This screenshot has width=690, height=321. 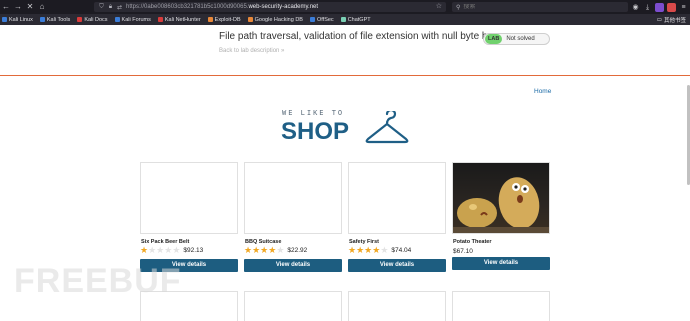 What do you see at coordinates (54, 20) in the screenshot?
I see `bookmark-kali-tools: Kali Tools` at bounding box center [54, 20].